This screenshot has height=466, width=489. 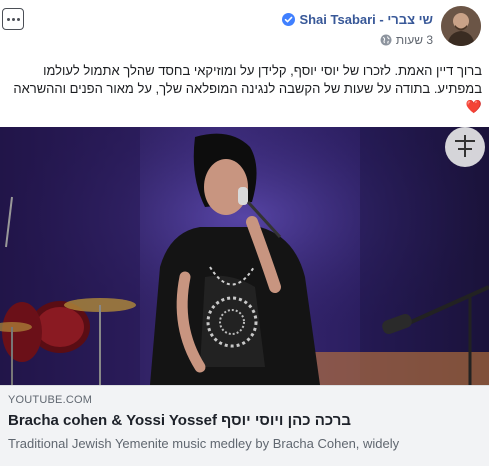 I want to click on more-options-icon, so click(x=13, y=19).